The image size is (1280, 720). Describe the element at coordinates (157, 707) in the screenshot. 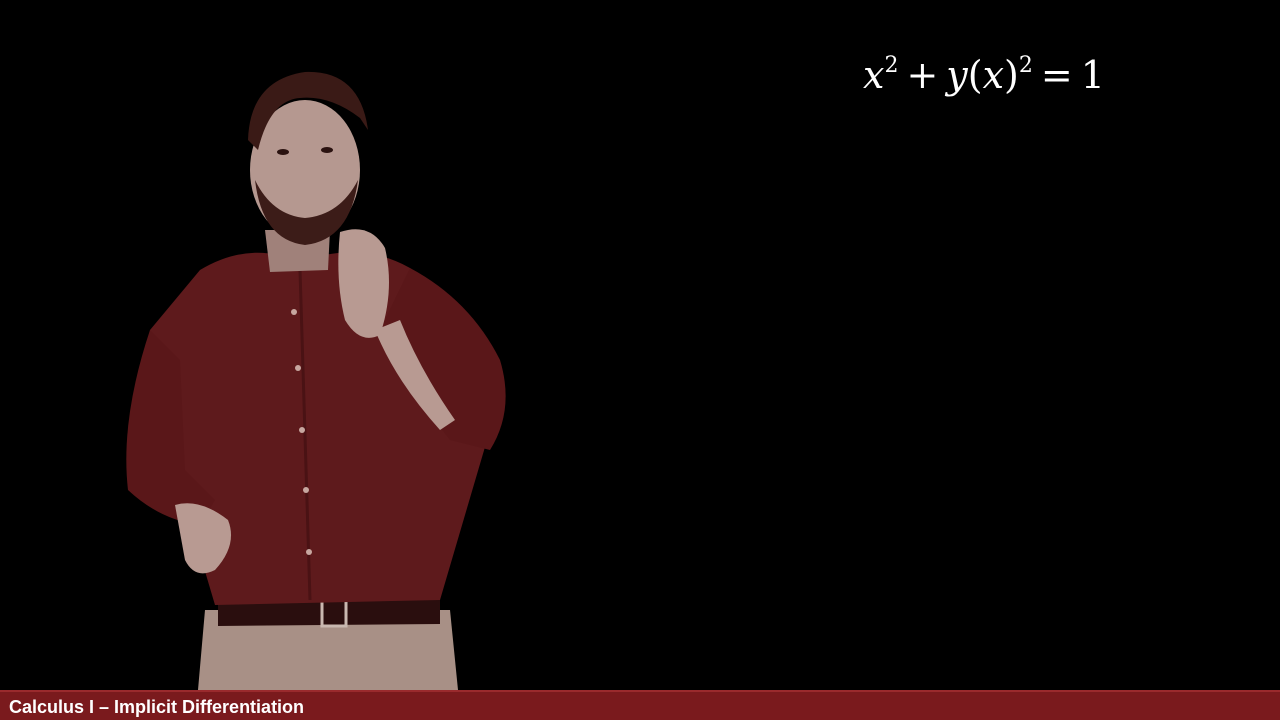

I see `lecture-title: Calculus I – Implicit Differentiation` at that location.